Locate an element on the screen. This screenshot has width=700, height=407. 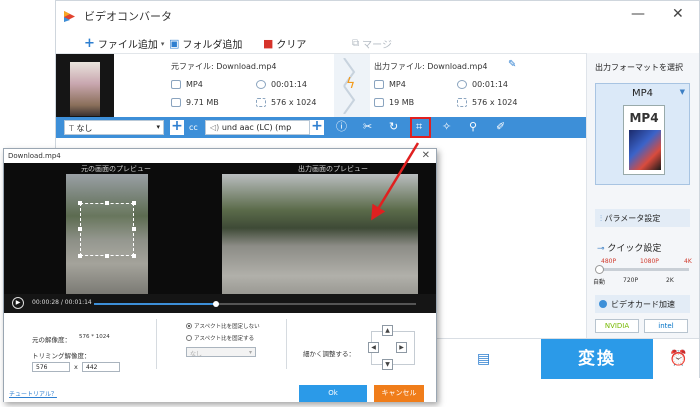
app-logo-icon is located at coordinates (69, 16).